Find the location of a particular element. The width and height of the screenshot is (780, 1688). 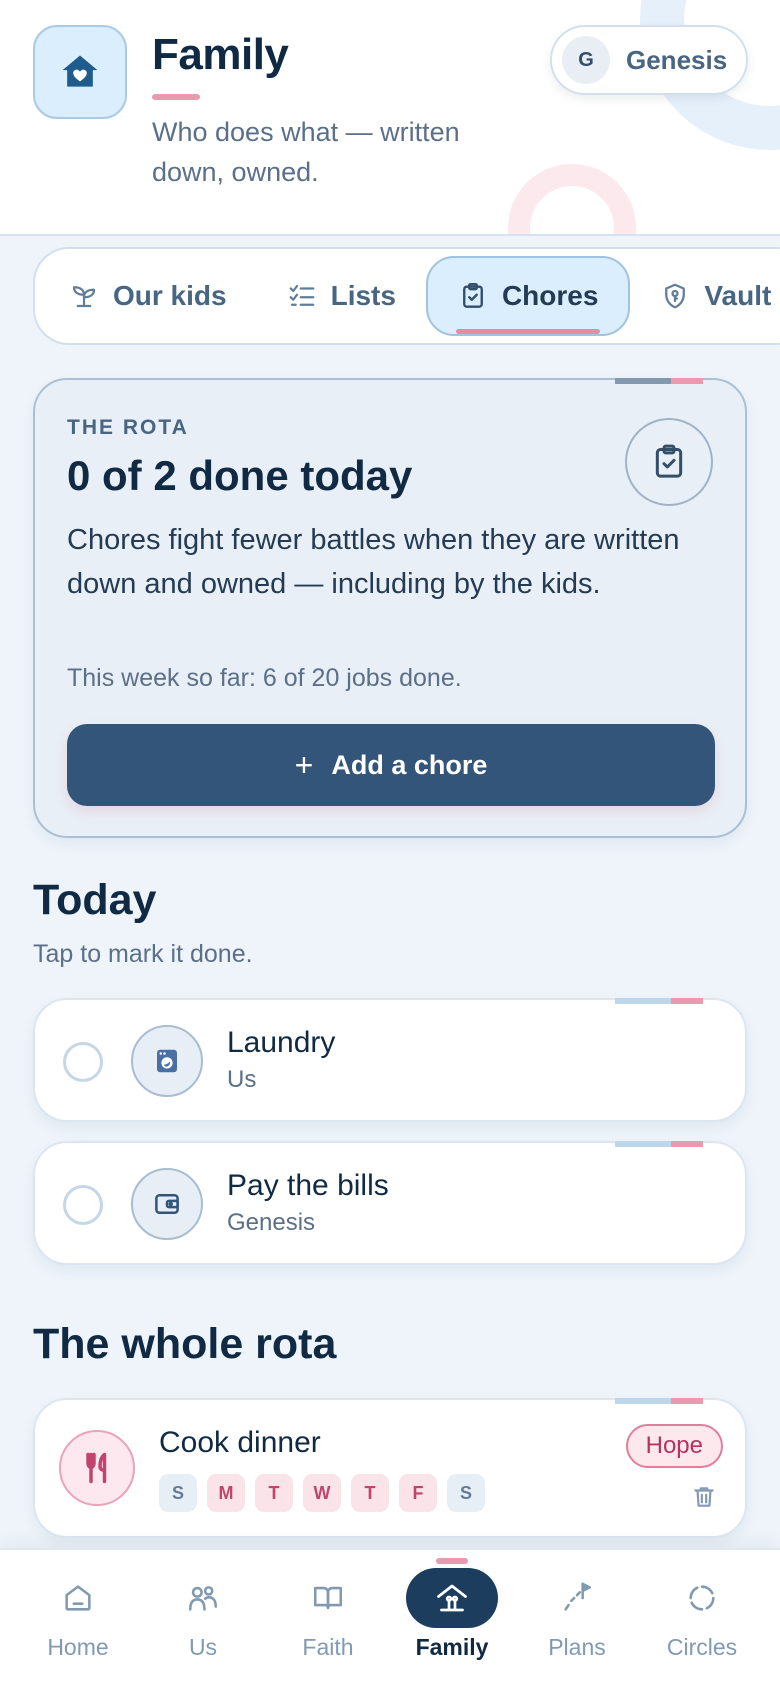

week-summary: This week so far: 6 of 20 jobs done. is located at coordinates (264, 678).